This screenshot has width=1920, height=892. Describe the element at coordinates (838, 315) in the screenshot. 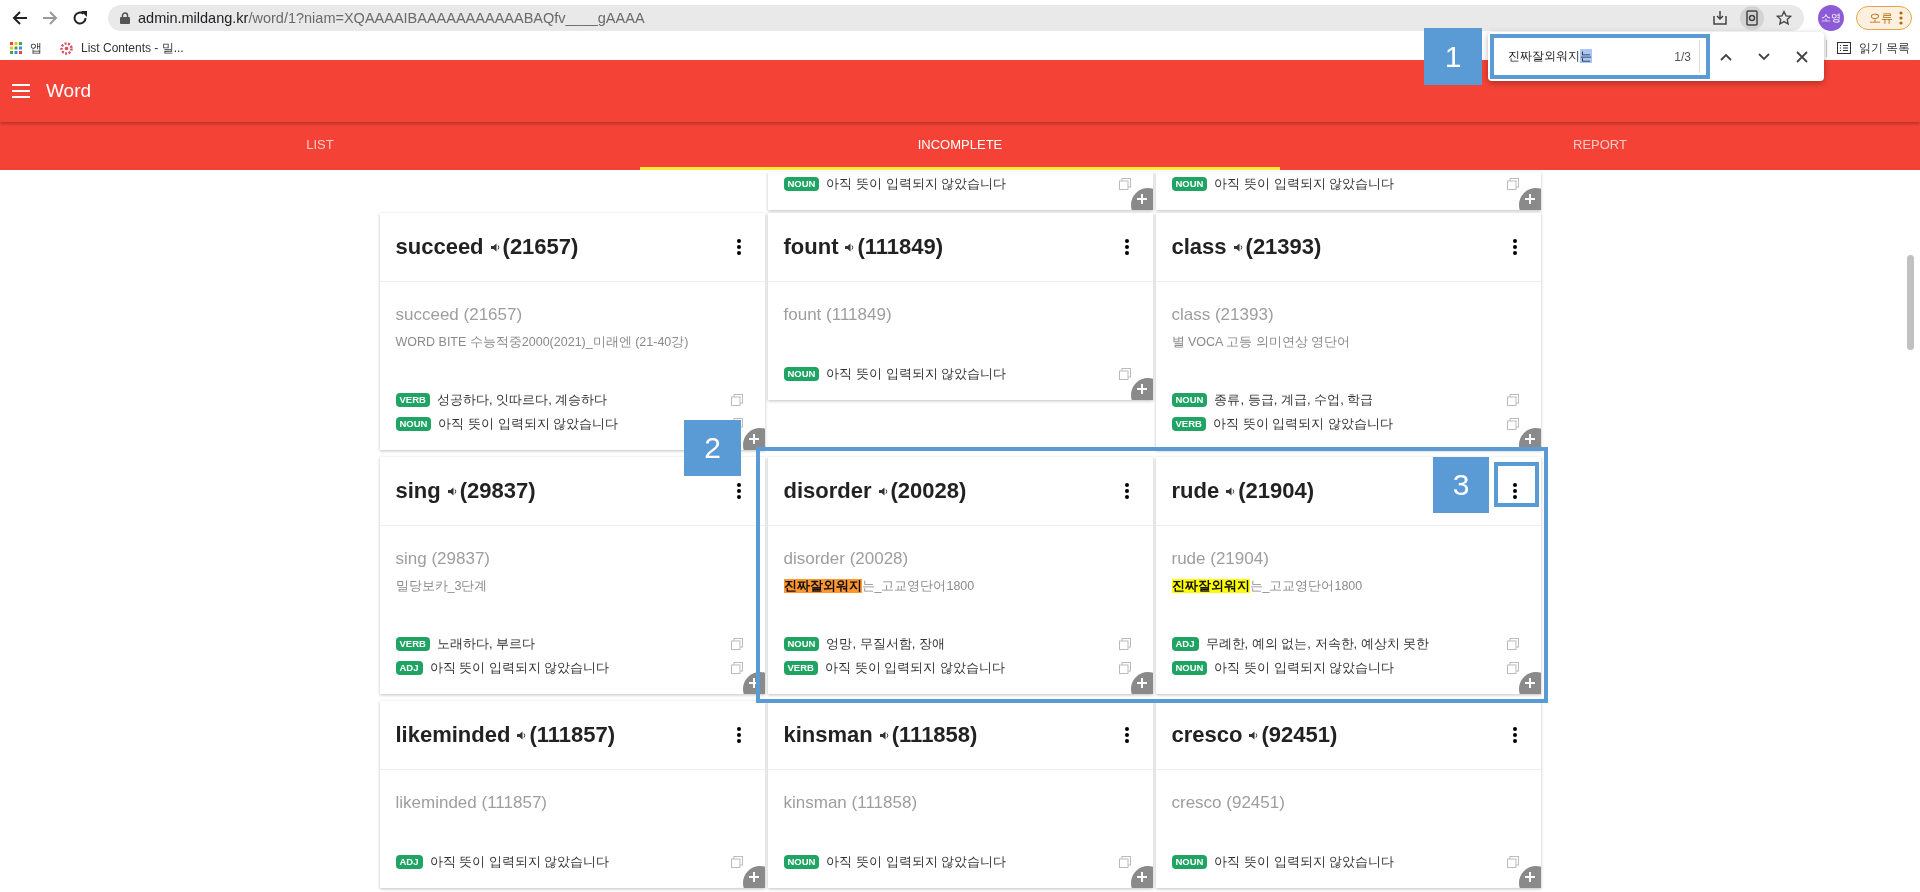

I see `word-subtitle: fount (111849)` at that location.